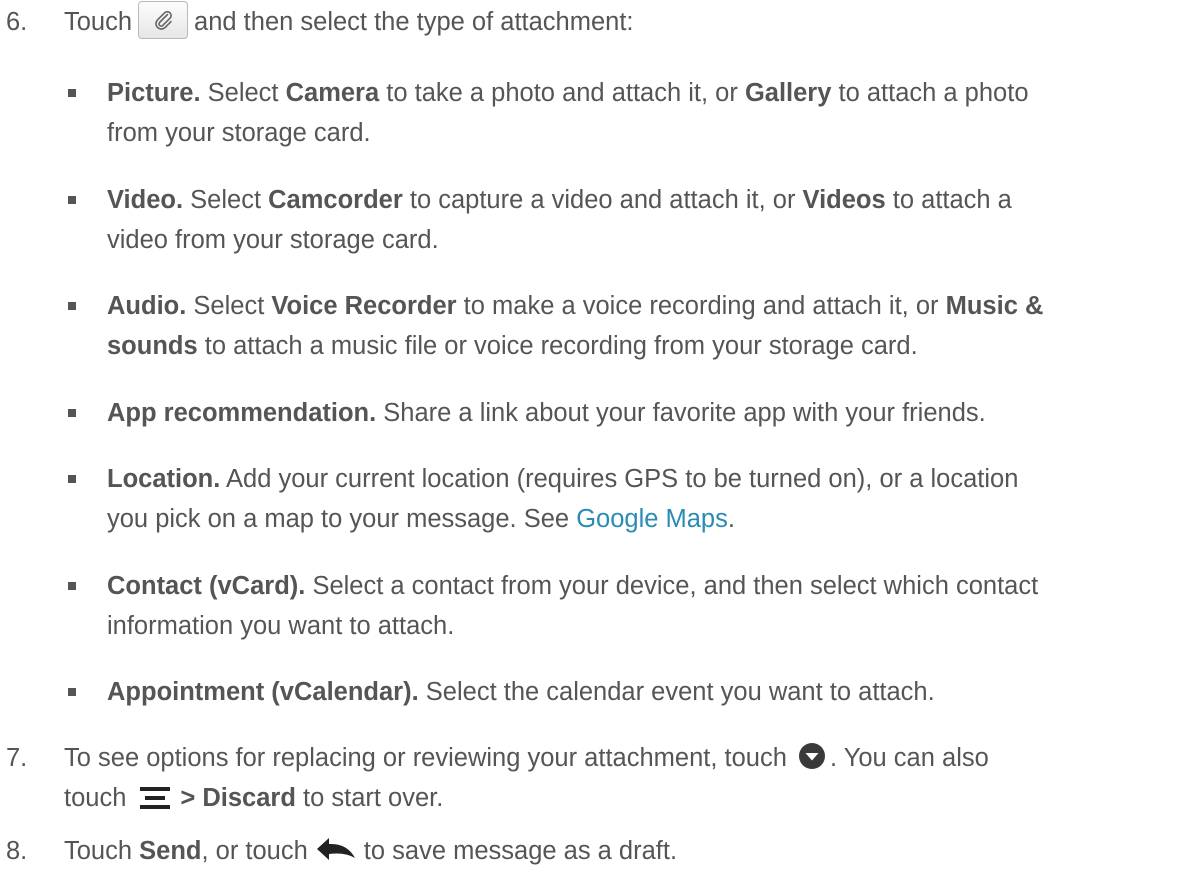 The width and height of the screenshot is (1192, 876). What do you see at coordinates (17, 758) in the screenshot?
I see `step-number: 7.` at bounding box center [17, 758].